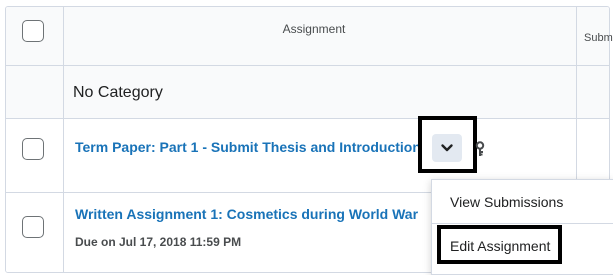 This screenshot has width=613, height=275. What do you see at coordinates (522, 202) in the screenshot?
I see `menu-item-view-submissions: View Submissions` at bounding box center [522, 202].